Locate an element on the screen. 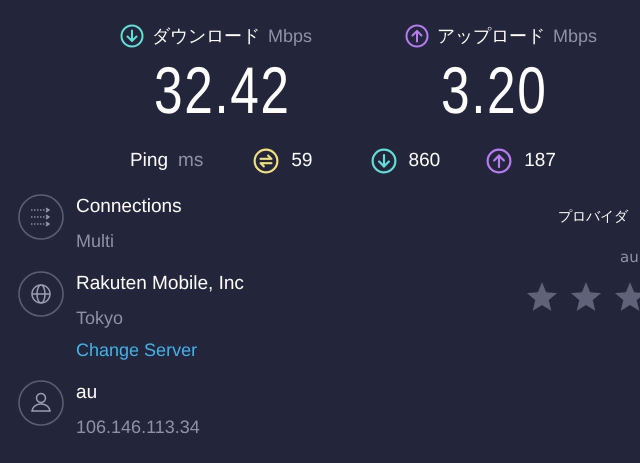  metric-label: アップロード is located at coordinates (491, 36).